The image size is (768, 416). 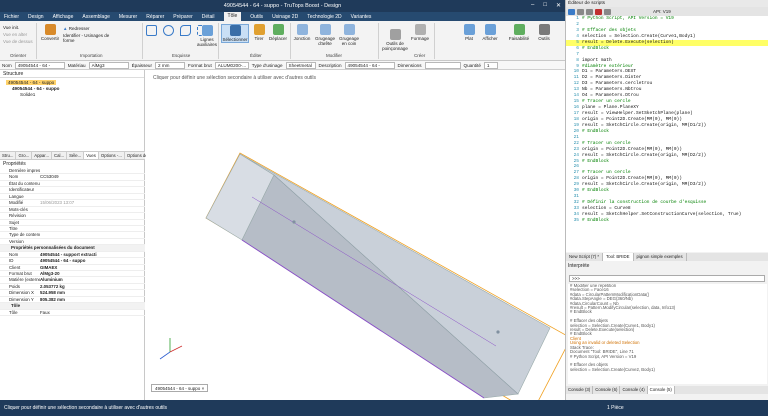 What do you see at coordinates (39, 67) in the screenshot?
I see `nom-field: 49054544 - 64 - suppo` at bounding box center [39, 67].